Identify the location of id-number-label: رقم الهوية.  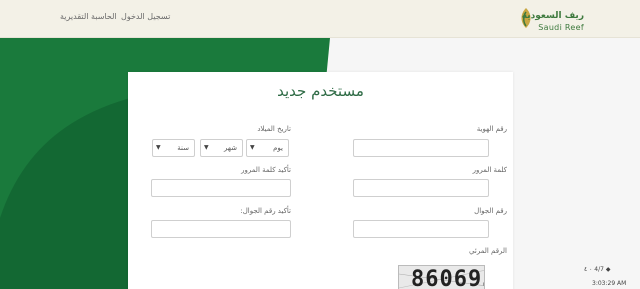
(491, 129).